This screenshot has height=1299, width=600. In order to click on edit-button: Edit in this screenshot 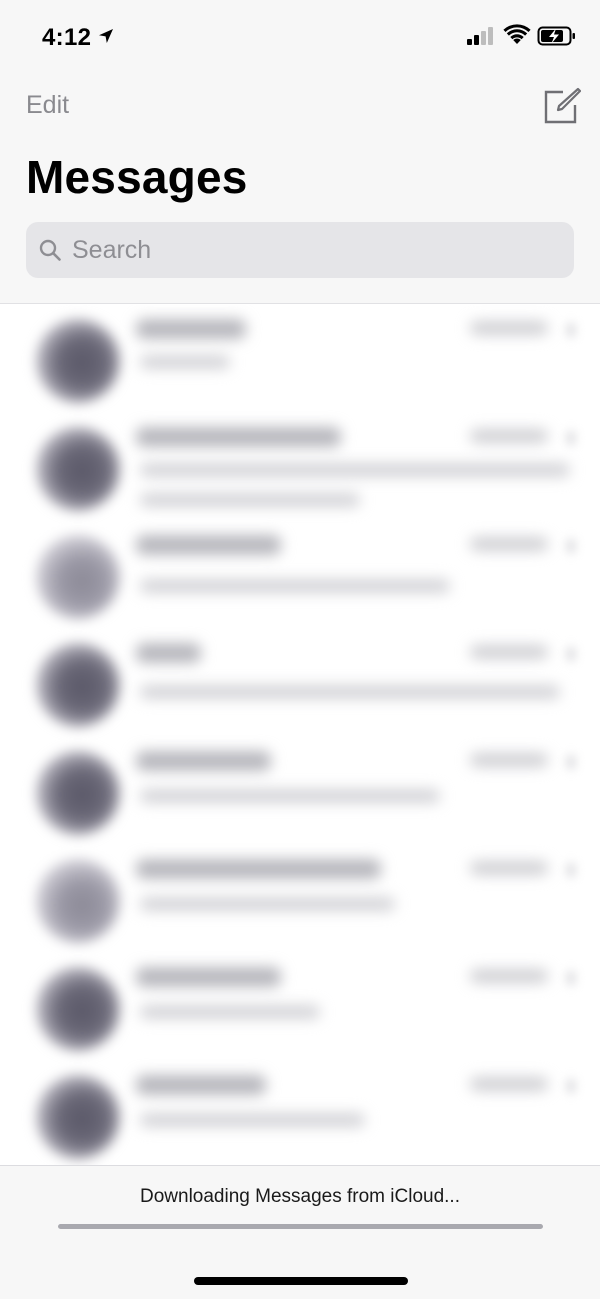, I will do `click(47, 105)`.